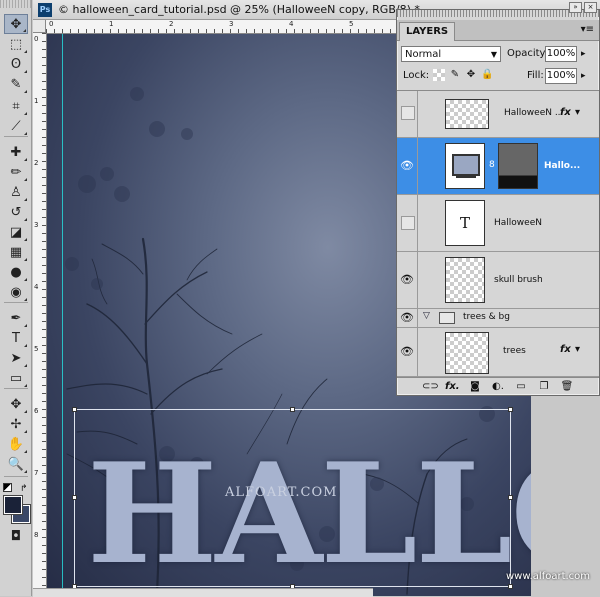 The width and height of the screenshot is (600, 597). I want to click on pen-icon: ✒, so click(16, 318).